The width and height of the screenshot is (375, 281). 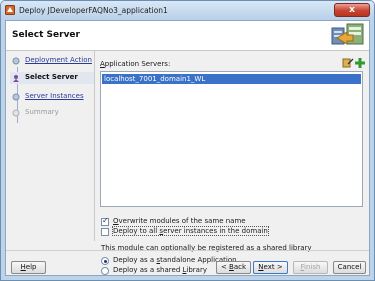 I want to click on deploy-all-checkbox, so click(x=105, y=232).